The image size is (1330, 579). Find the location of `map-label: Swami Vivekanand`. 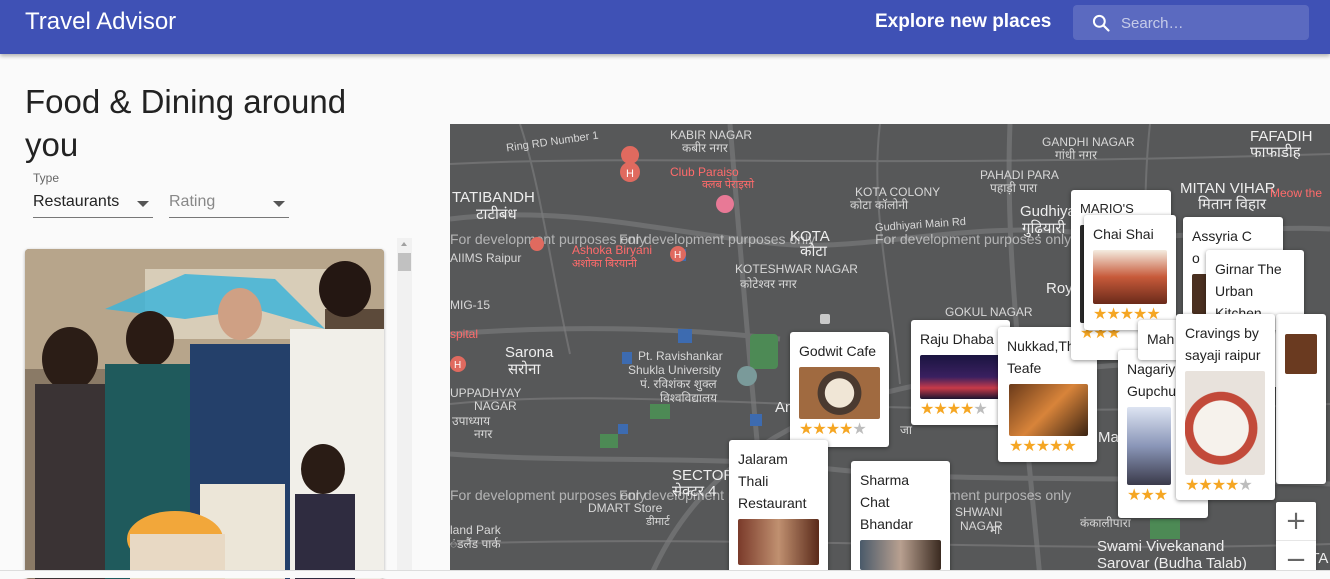

map-label: Swami Vivekanand is located at coordinates (1161, 546).